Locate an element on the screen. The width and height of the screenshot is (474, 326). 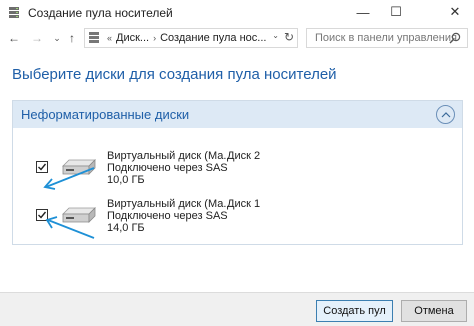
recent-locations-button: ⌄ is located at coordinates (57, 38).